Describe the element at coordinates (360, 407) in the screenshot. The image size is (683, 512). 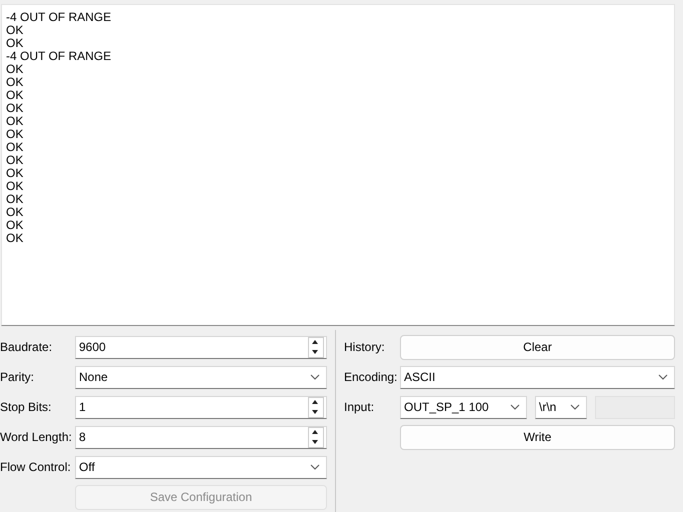
I see `input-label: Input:` at that location.